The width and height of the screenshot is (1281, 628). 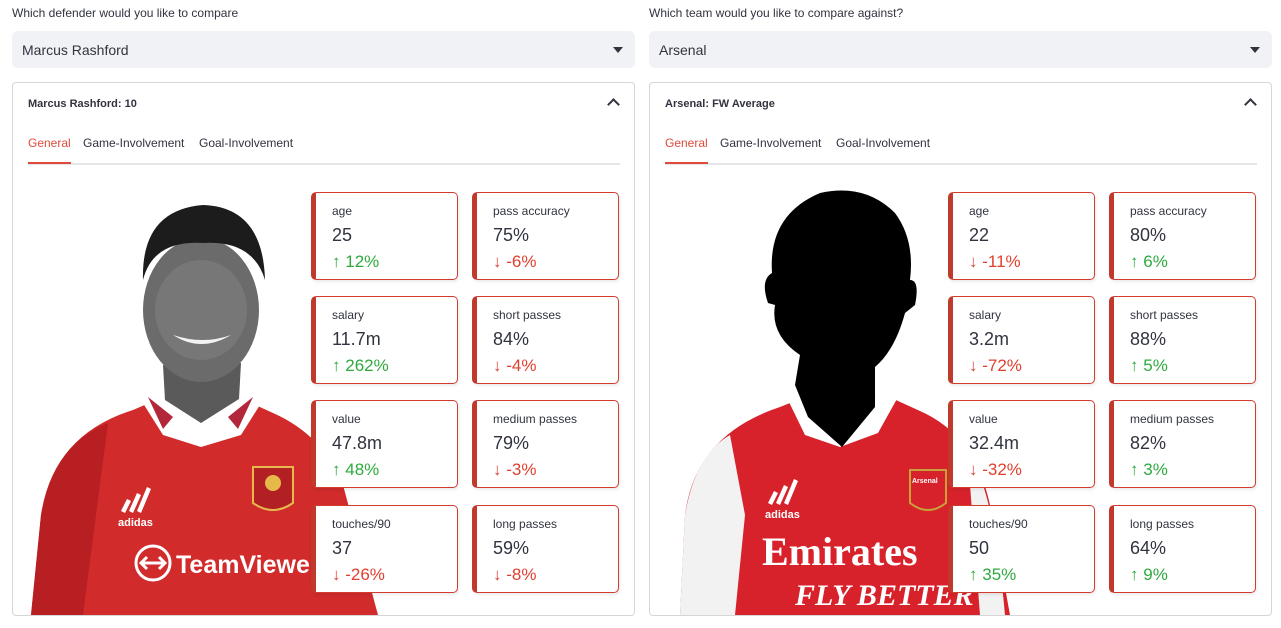 I want to click on stat-value: 22, so click(x=979, y=235).